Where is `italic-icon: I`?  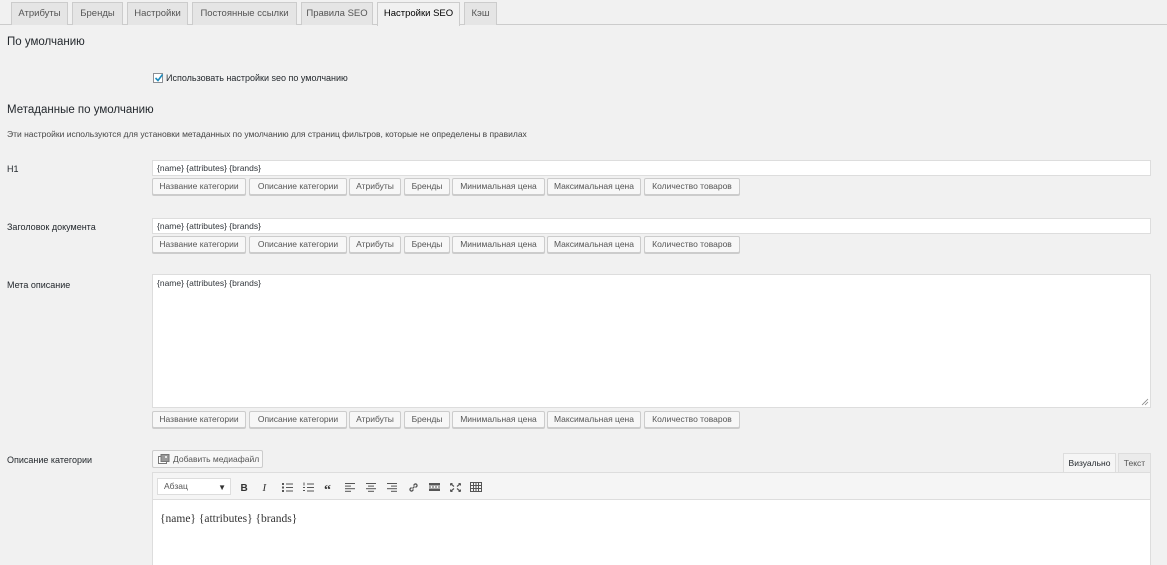
italic-icon: I is located at coordinates (265, 487).